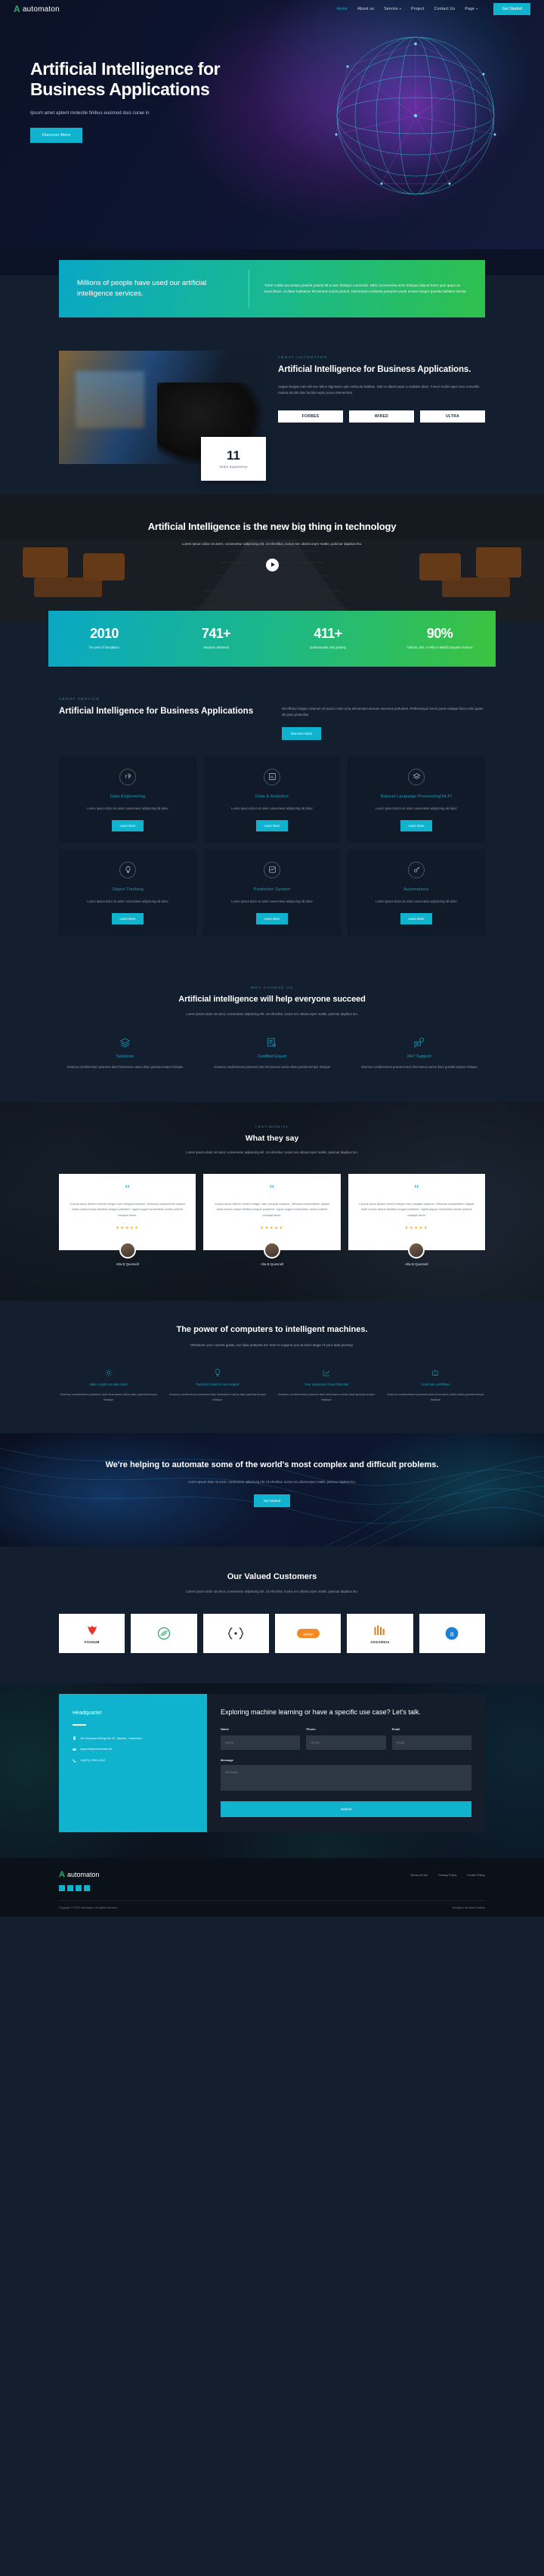 The height and width of the screenshot is (2576, 544). I want to click on nav-item-service: Service ▾, so click(392, 9).